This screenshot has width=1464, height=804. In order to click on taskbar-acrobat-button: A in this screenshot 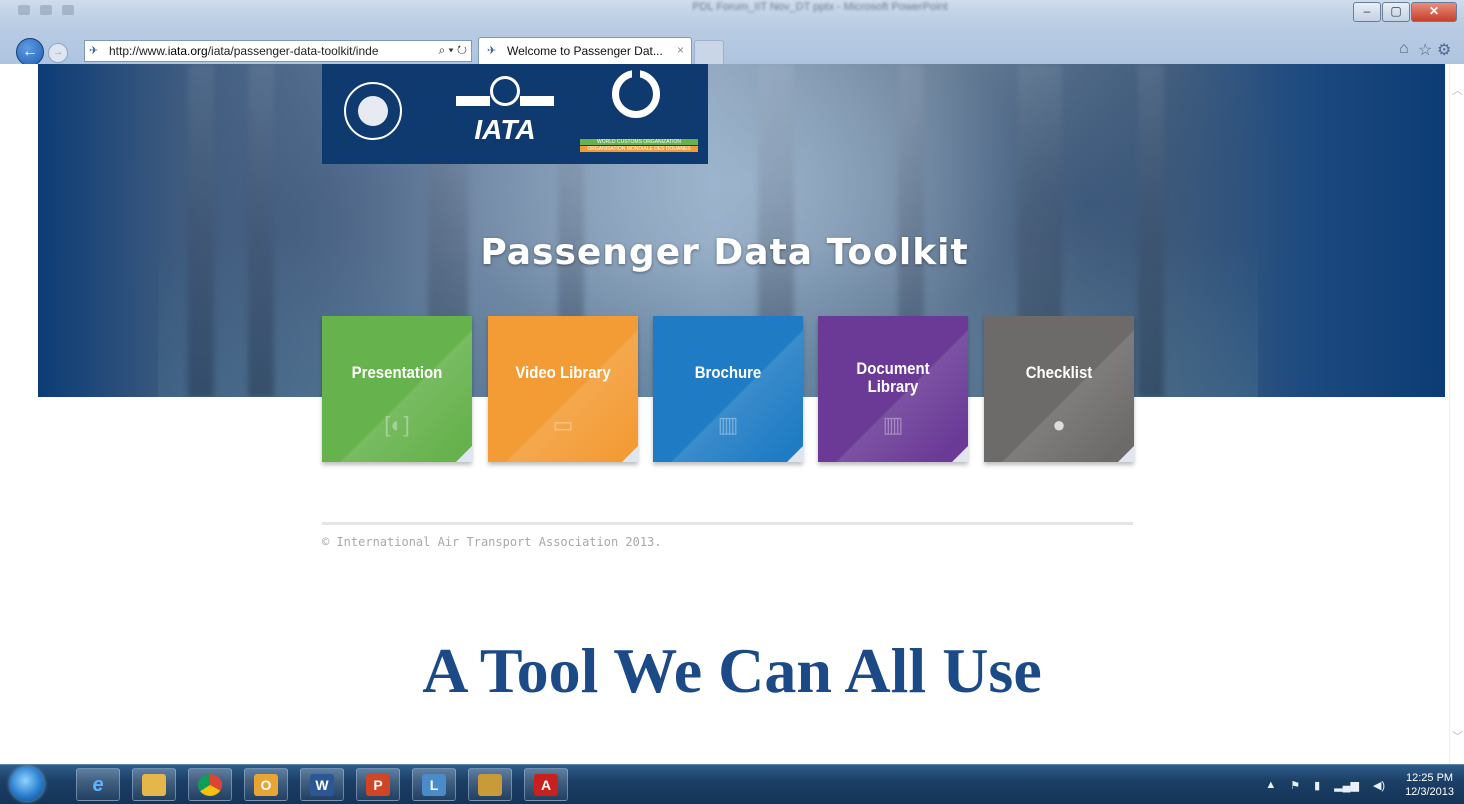, I will do `click(546, 784)`.